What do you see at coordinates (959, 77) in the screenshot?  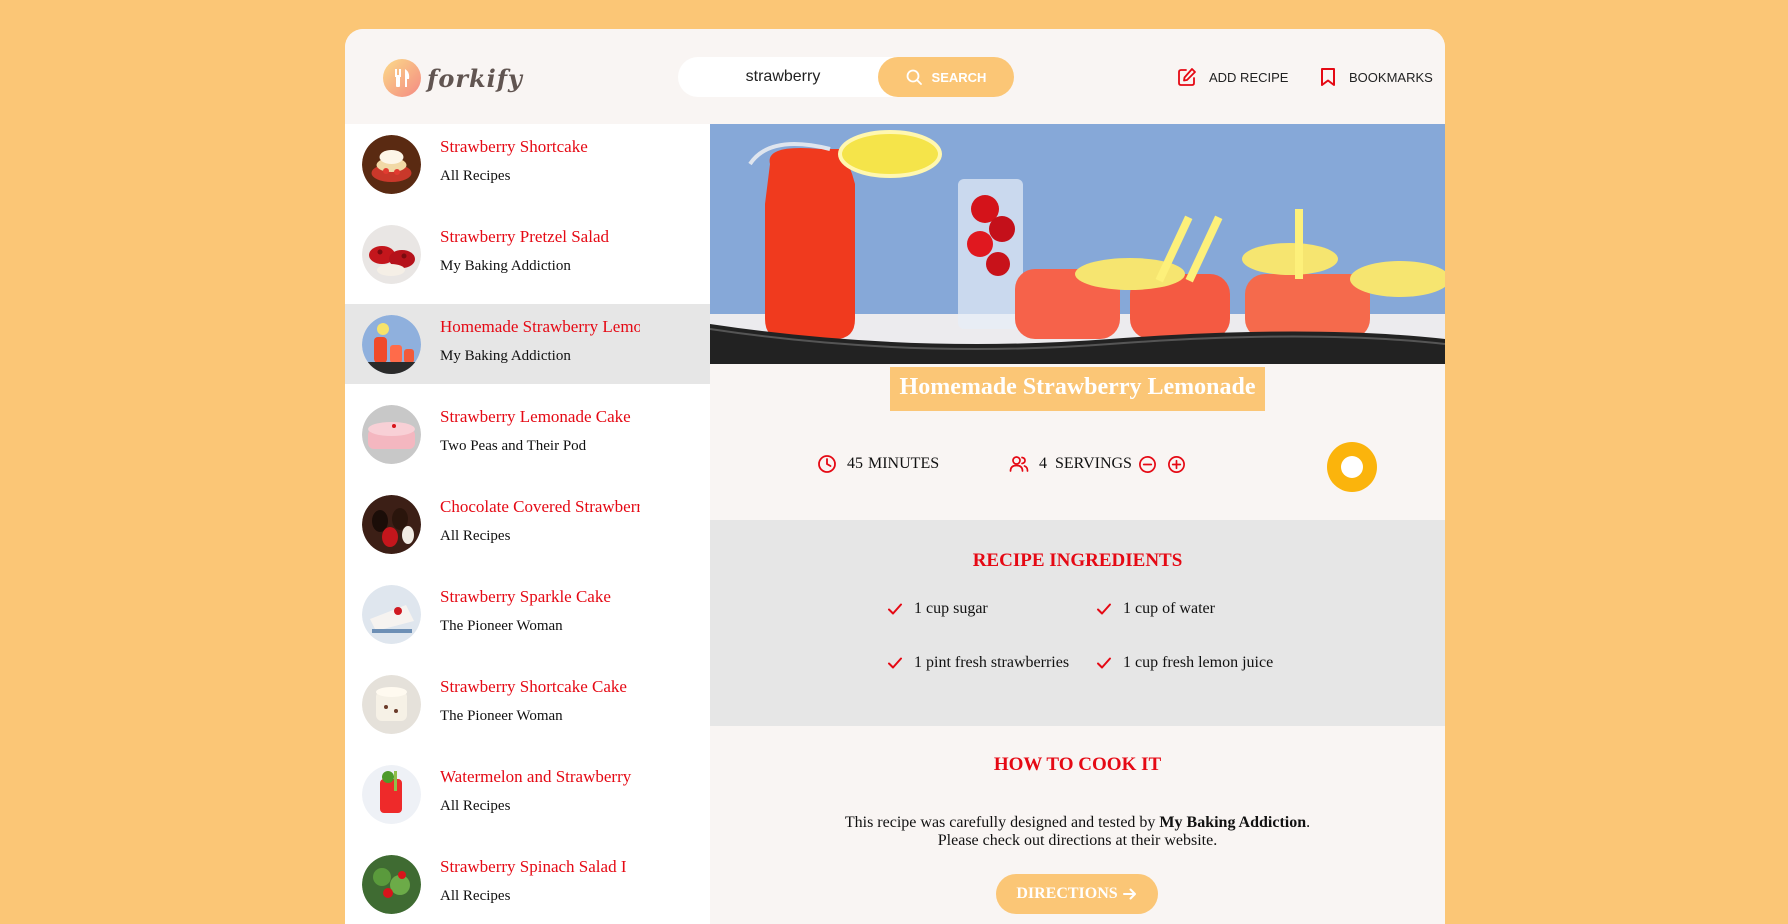 I see `search-button-label: SEARCH` at bounding box center [959, 77].